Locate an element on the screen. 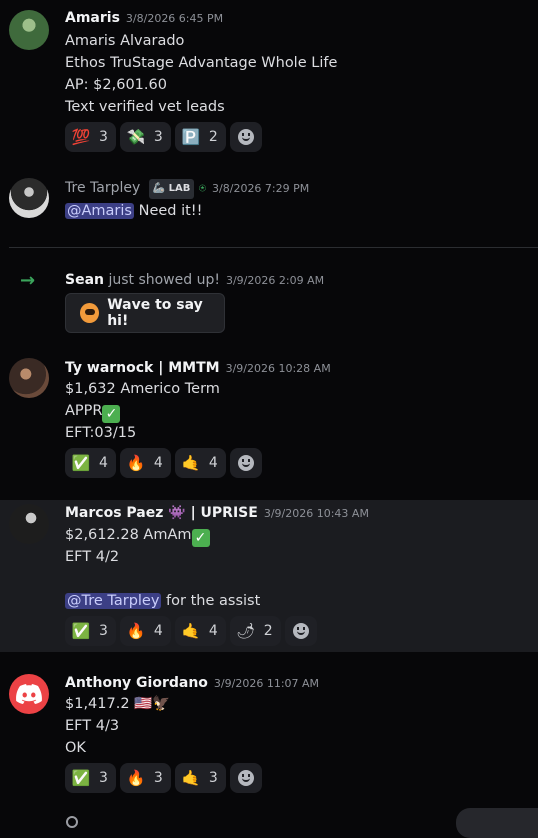 The width and height of the screenshot is (538, 838). reaction: 🅿️ 2 is located at coordinates (200, 137).